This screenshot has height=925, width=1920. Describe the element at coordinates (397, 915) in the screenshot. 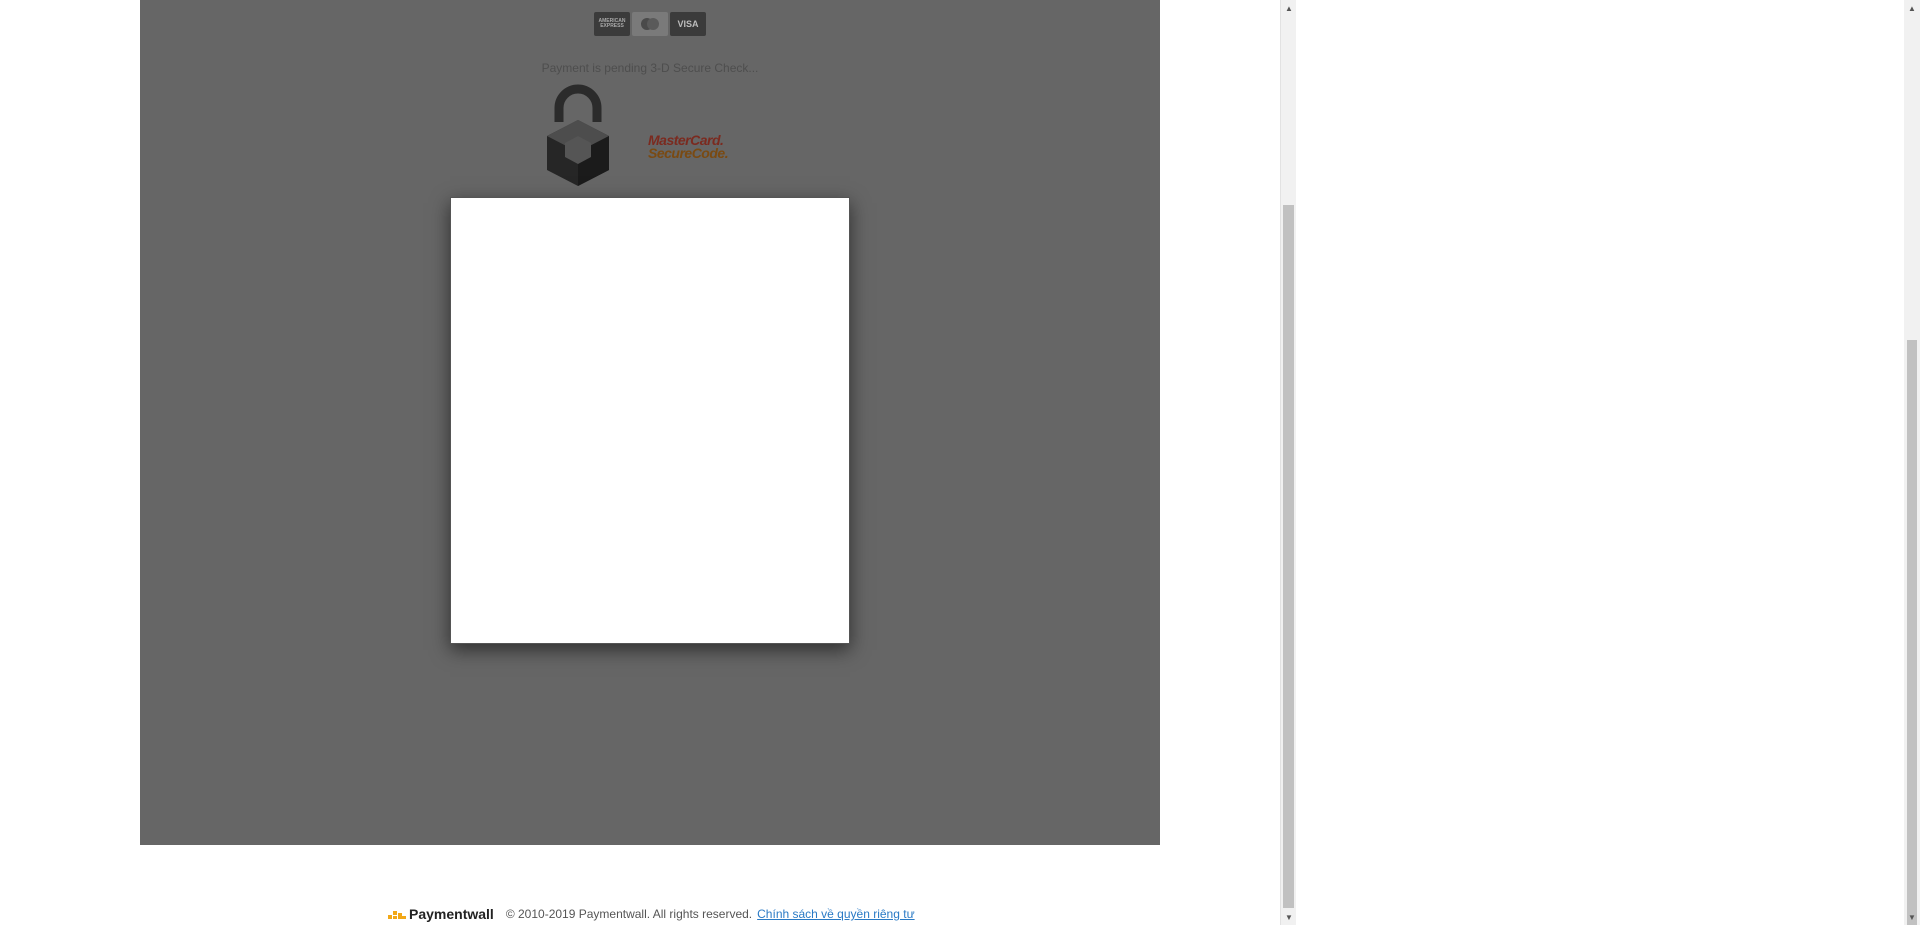

I see `paymentwall-icon` at that location.